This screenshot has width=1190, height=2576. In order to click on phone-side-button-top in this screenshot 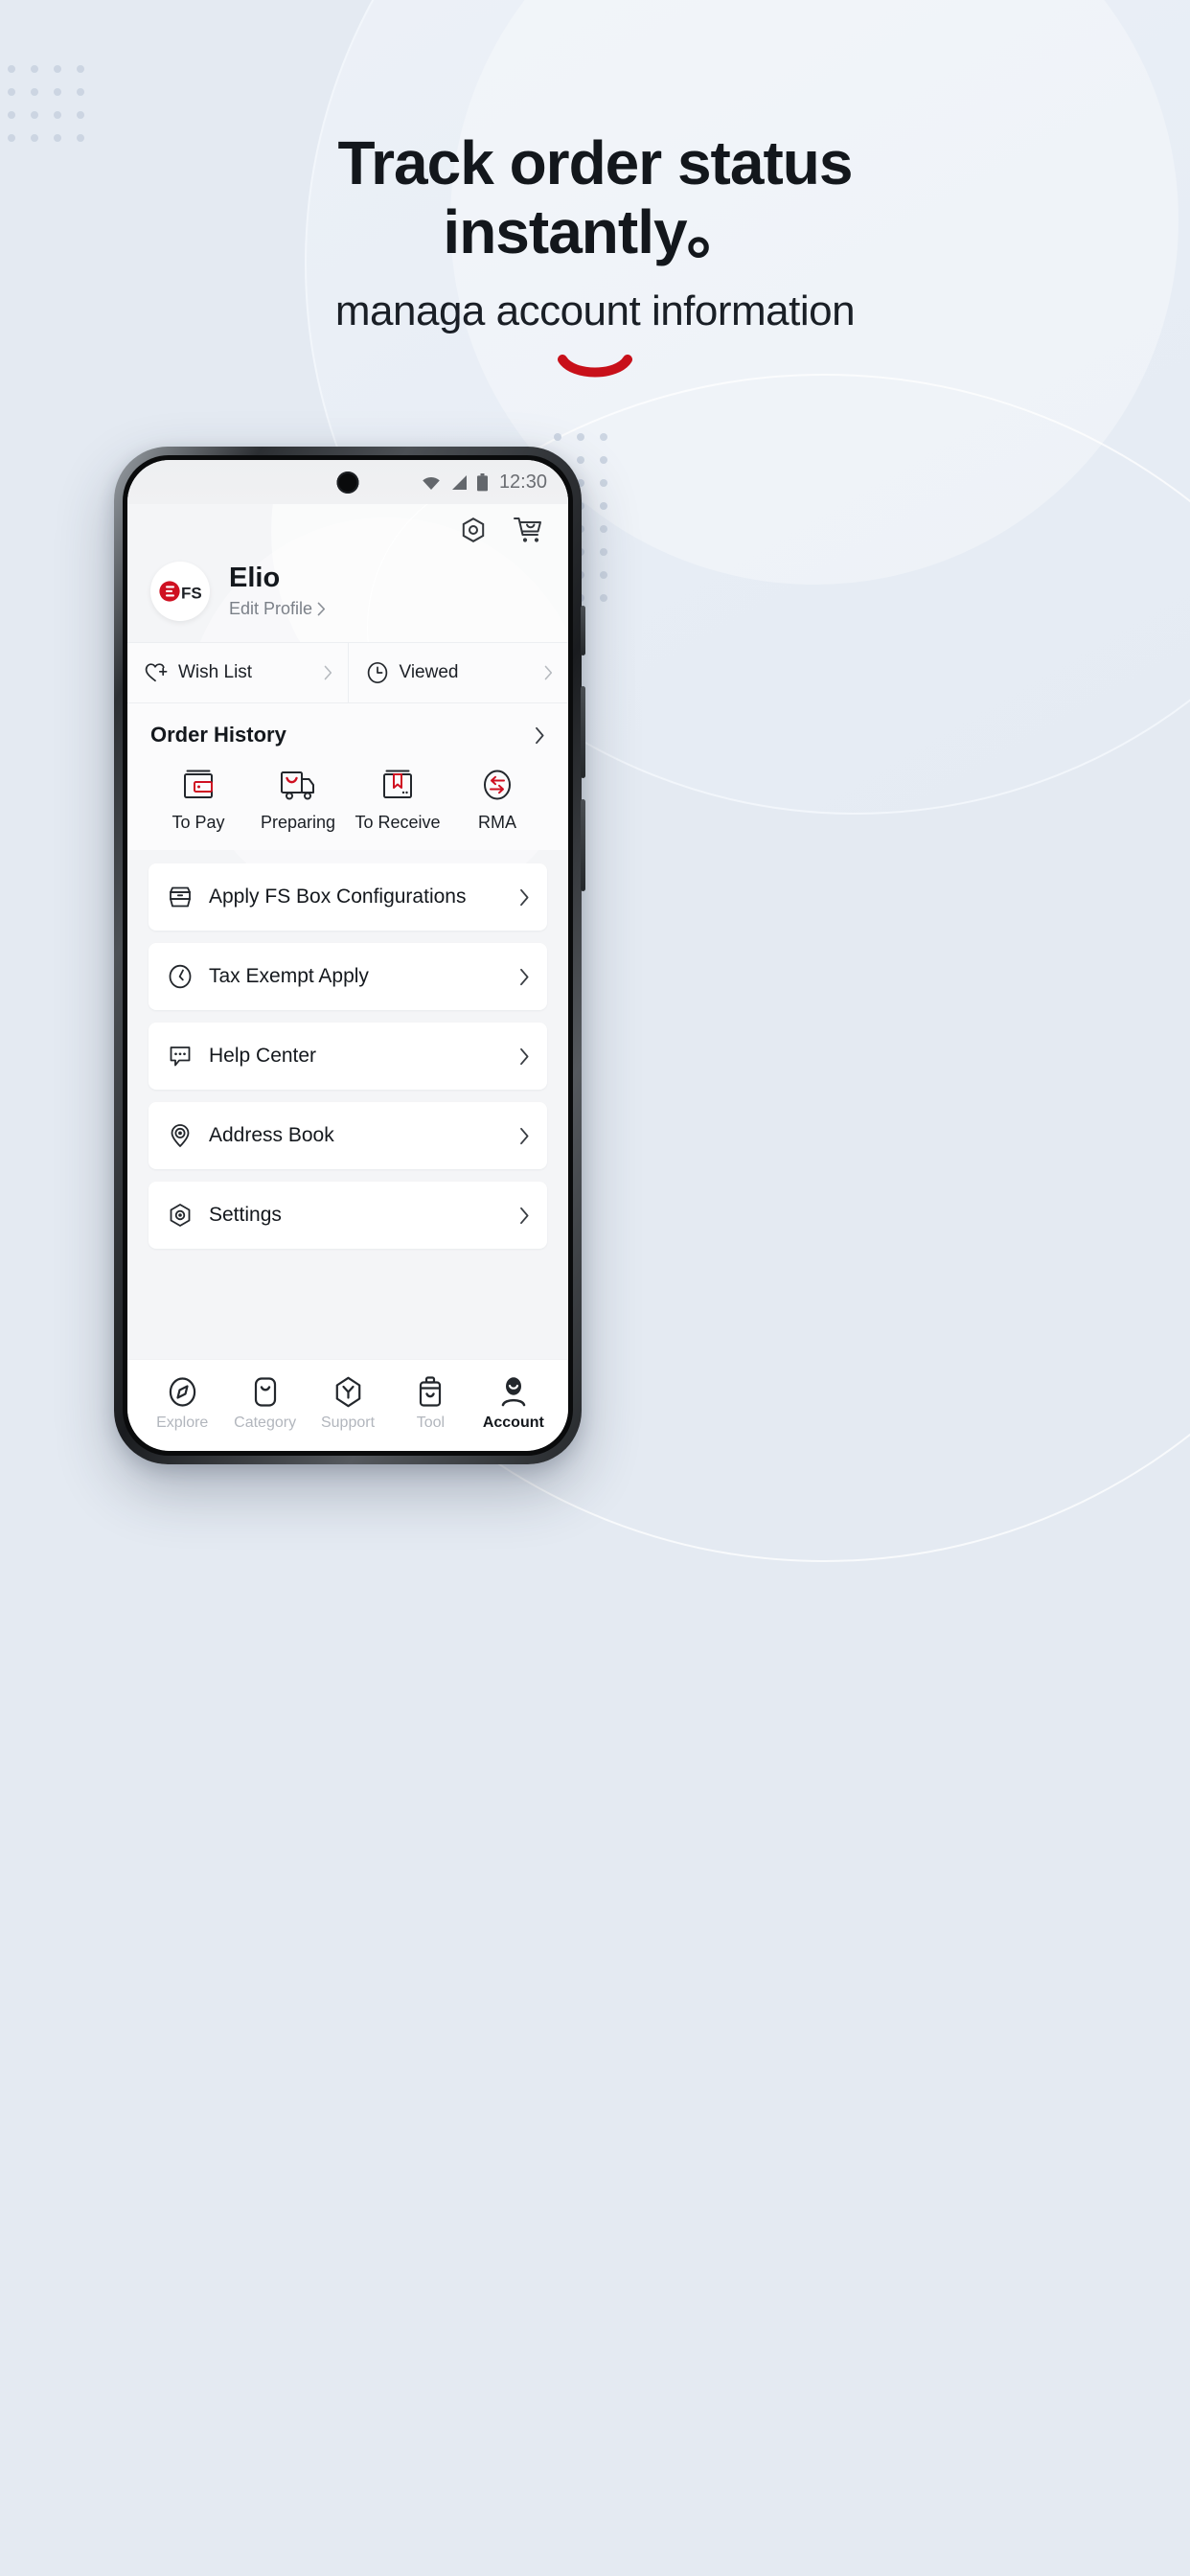, I will do `click(583, 631)`.